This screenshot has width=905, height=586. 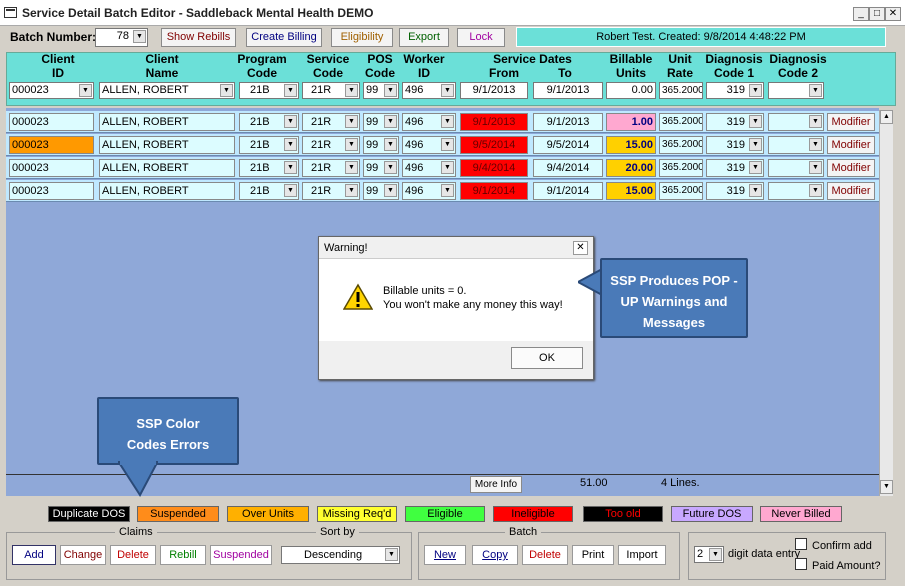 What do you see at coordinates (801, 544) in the screenshot?
I see `confirm-add-checkbox` at bounding box center [801, 544].